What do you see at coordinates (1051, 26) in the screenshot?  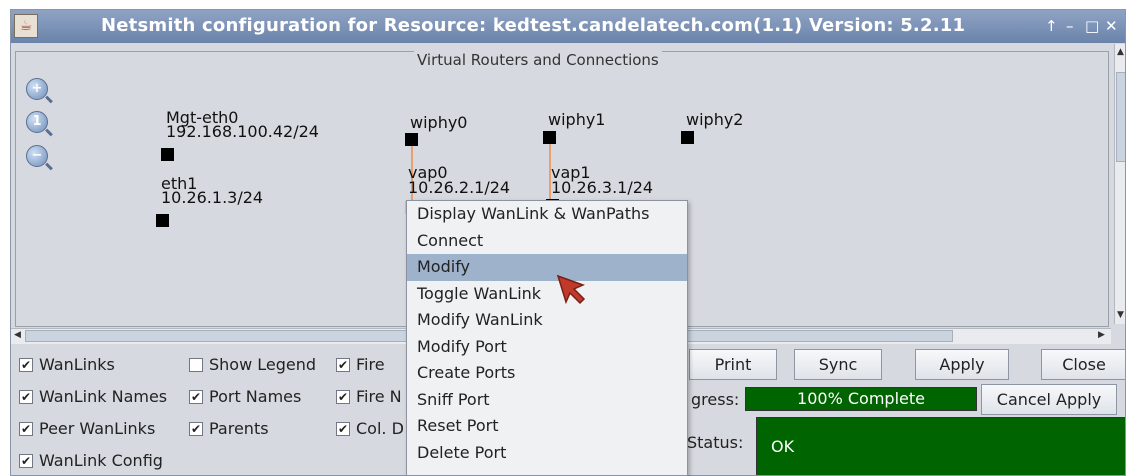 I see `maximize-up-icon: ↑` at bounding box center [1051, 26].